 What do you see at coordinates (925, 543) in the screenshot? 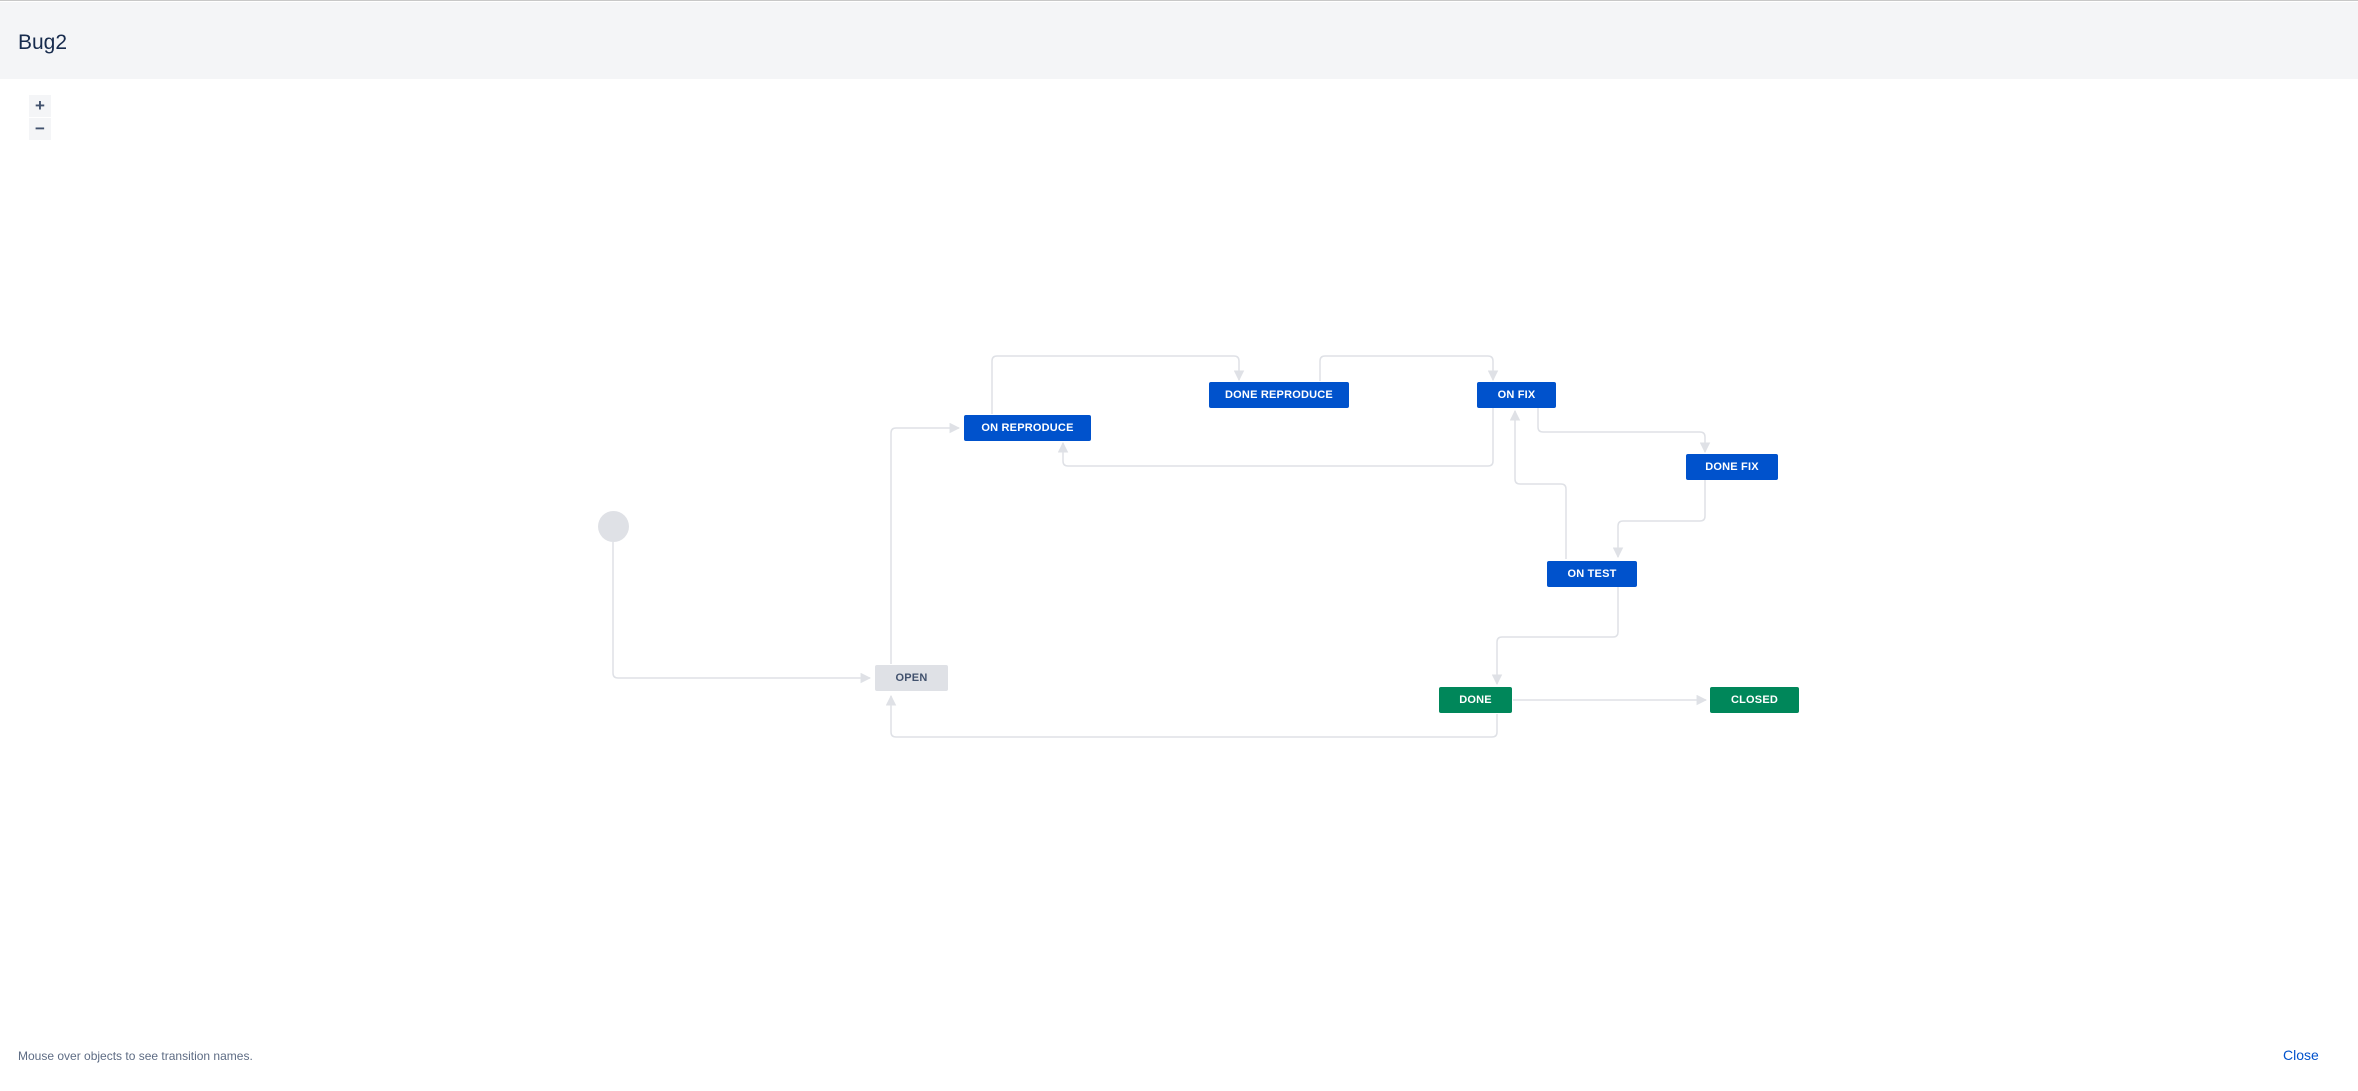
I see `transition-open-on-reproduce` at bounding box center [925, 543].